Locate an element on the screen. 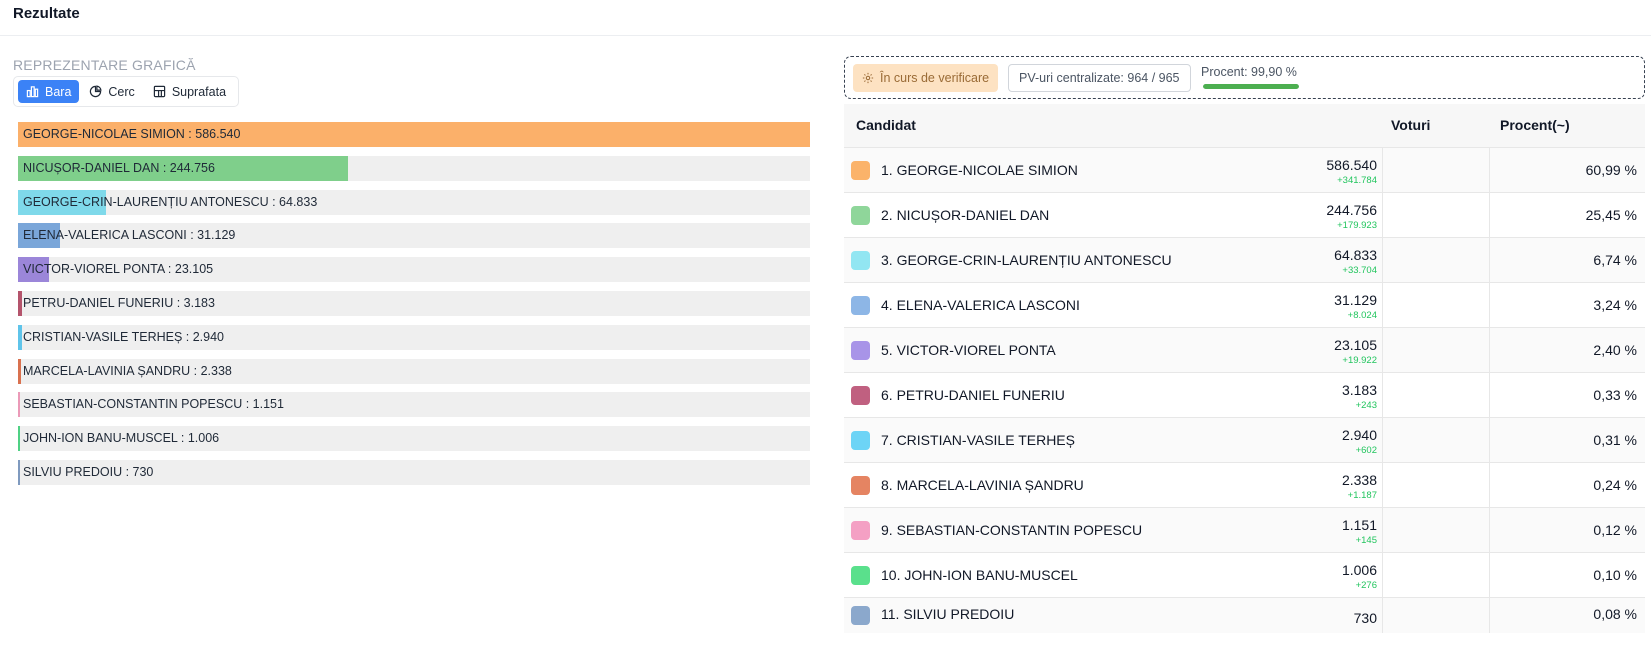  bar-row: VICTOR-VIOREL PONTA : 23.105 is located at coordinates (414, 270).